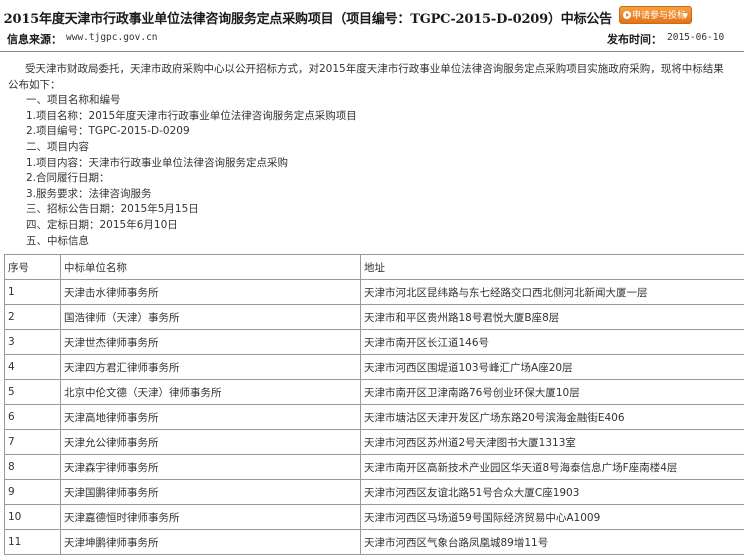  Describe the element at coordinates (685, 15) in the screenshot. I see `chevron-down-icon: ▼` at that location.